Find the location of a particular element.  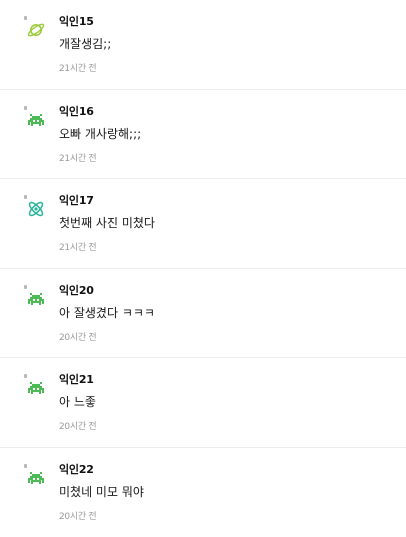

comment-author: 익인15 is located at coordinates (76, 21).